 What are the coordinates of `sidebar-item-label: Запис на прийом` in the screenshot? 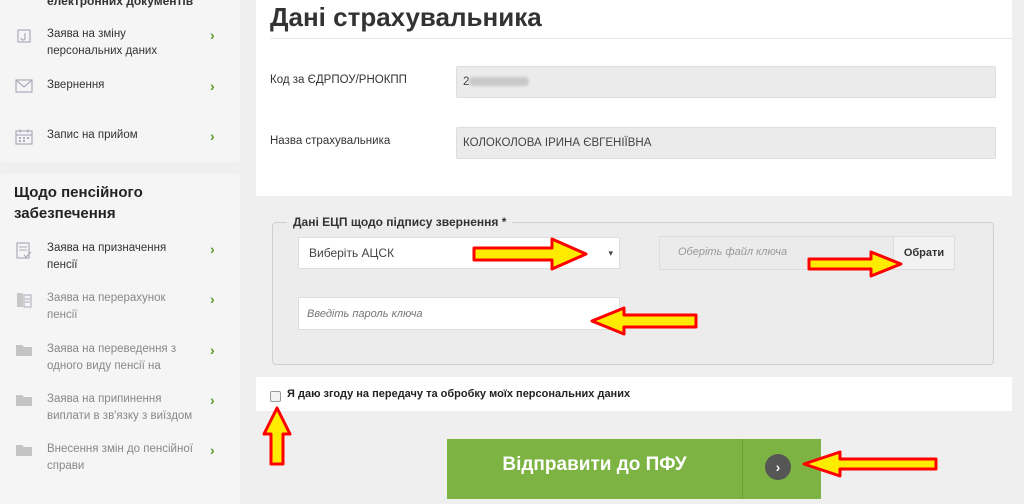 It's located at (92, 135).